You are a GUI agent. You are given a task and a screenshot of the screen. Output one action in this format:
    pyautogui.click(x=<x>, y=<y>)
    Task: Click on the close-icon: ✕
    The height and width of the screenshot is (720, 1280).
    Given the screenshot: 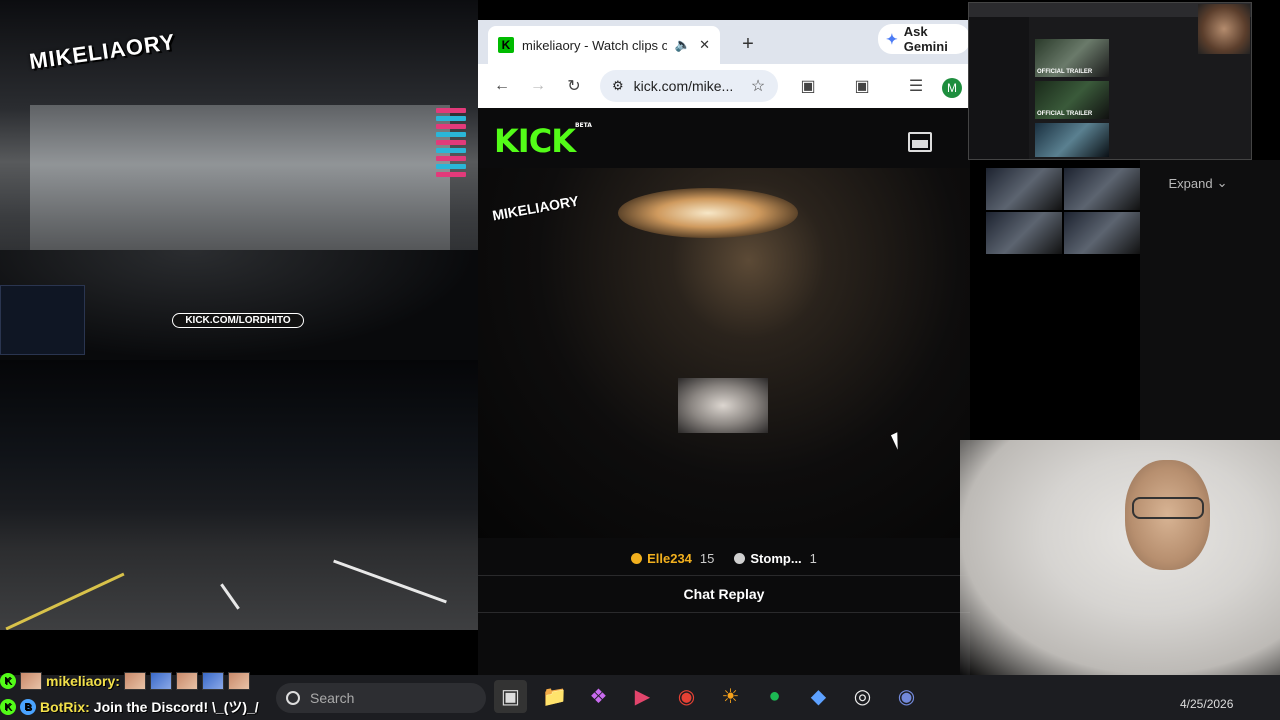 What is the action you would take?
    pyautogui.click(x=704, y=45)
    